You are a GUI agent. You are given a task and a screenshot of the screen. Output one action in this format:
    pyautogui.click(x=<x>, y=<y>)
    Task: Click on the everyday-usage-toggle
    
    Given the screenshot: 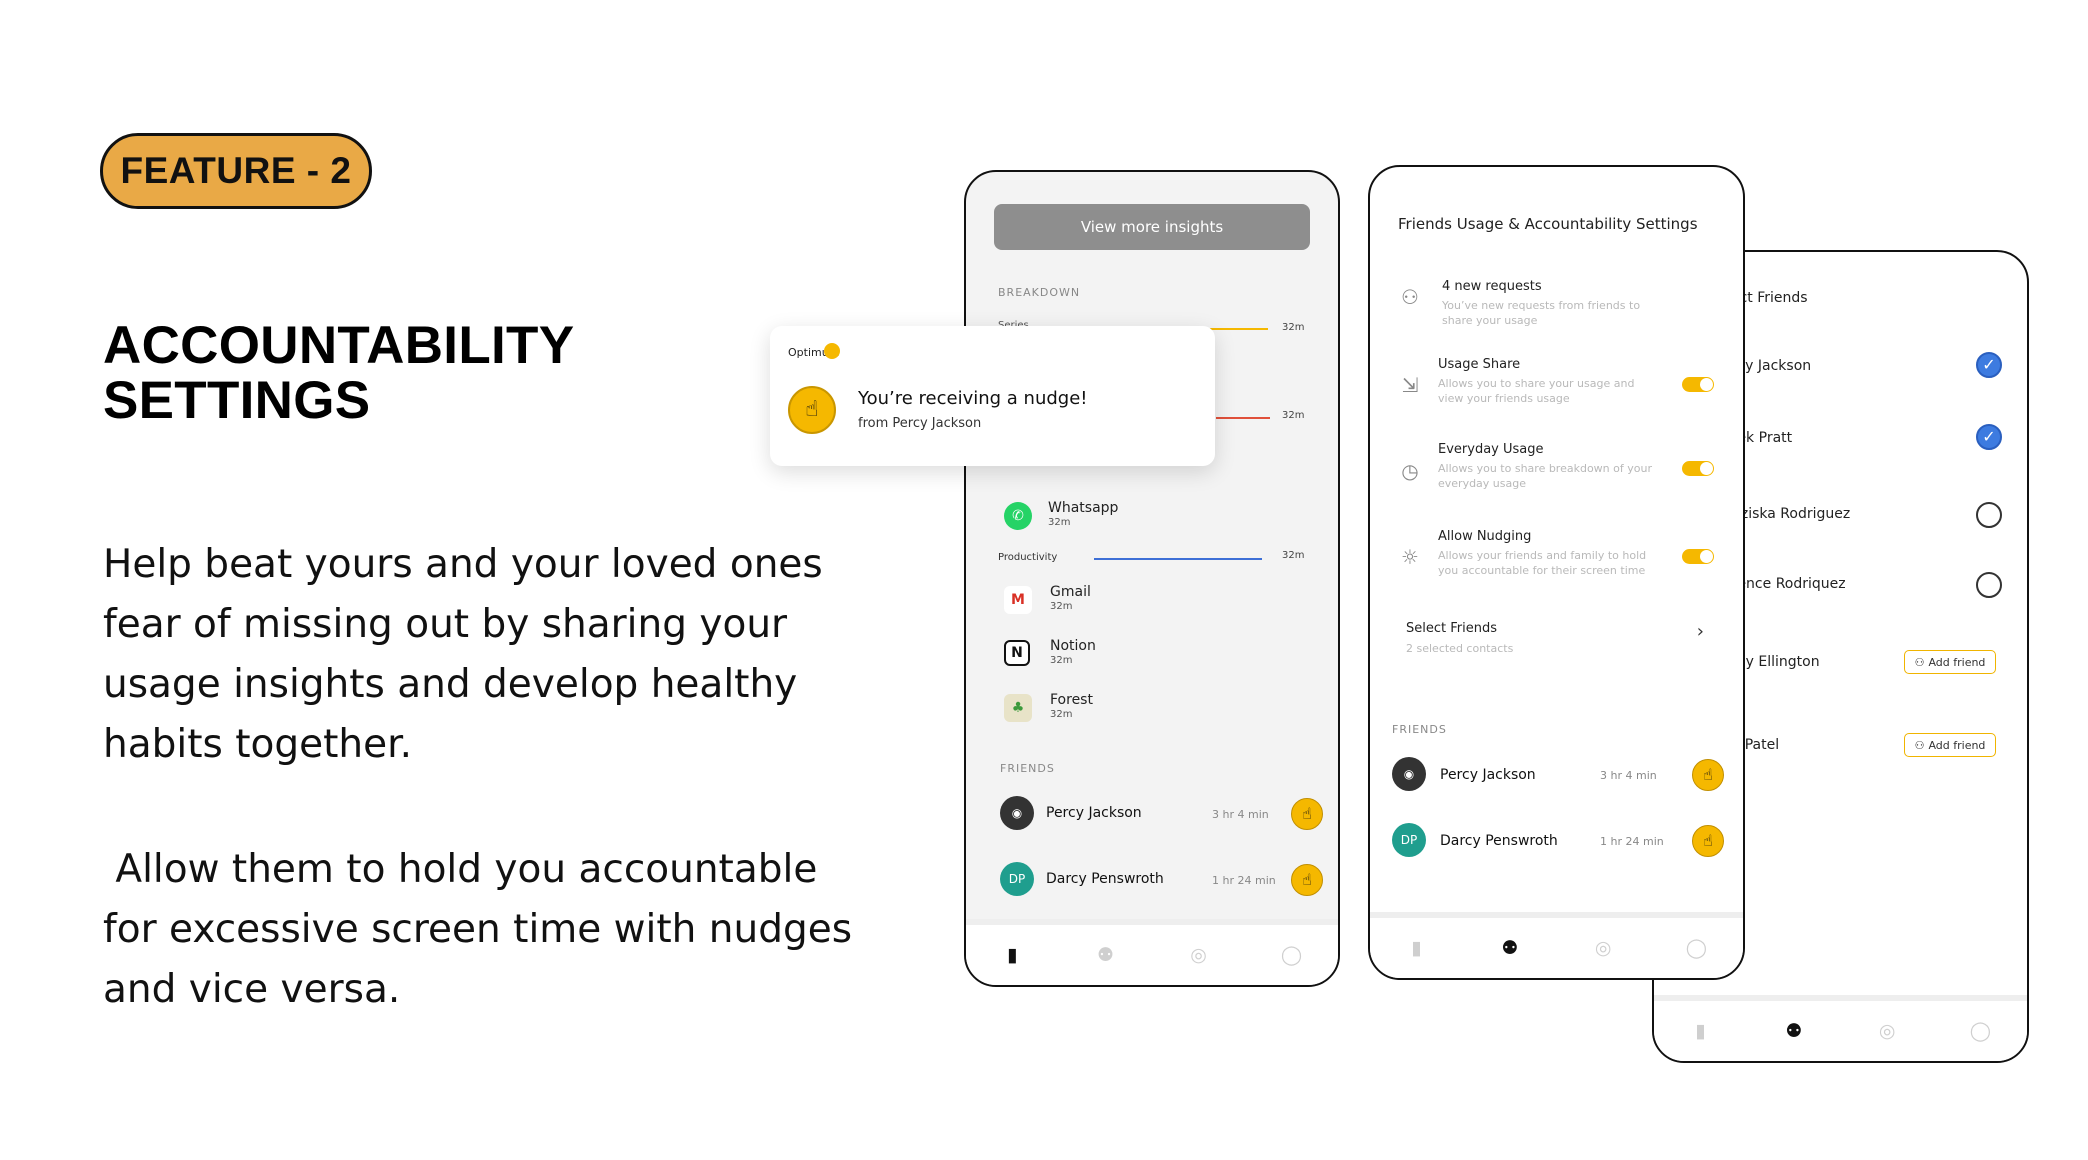 What is the action you would take?
    pyautogui.click(x=1698, y=468)
    